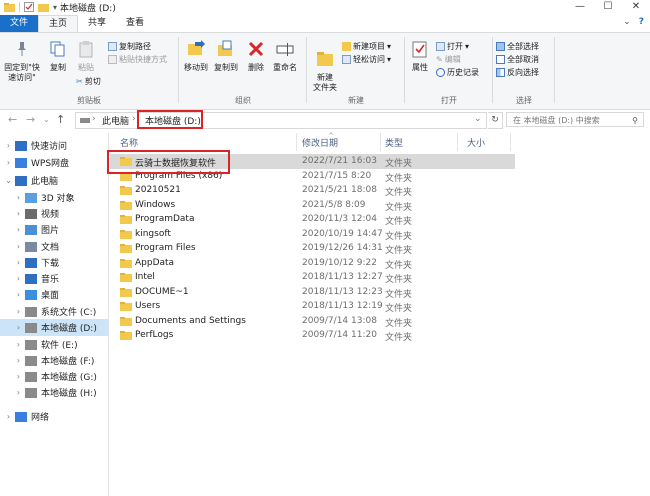 This screenshot has width=650, height=496. Describe the element at coordinates (366, 46) in the screenshot. I see `new-item-button: 新建项目 ▾` at that location.